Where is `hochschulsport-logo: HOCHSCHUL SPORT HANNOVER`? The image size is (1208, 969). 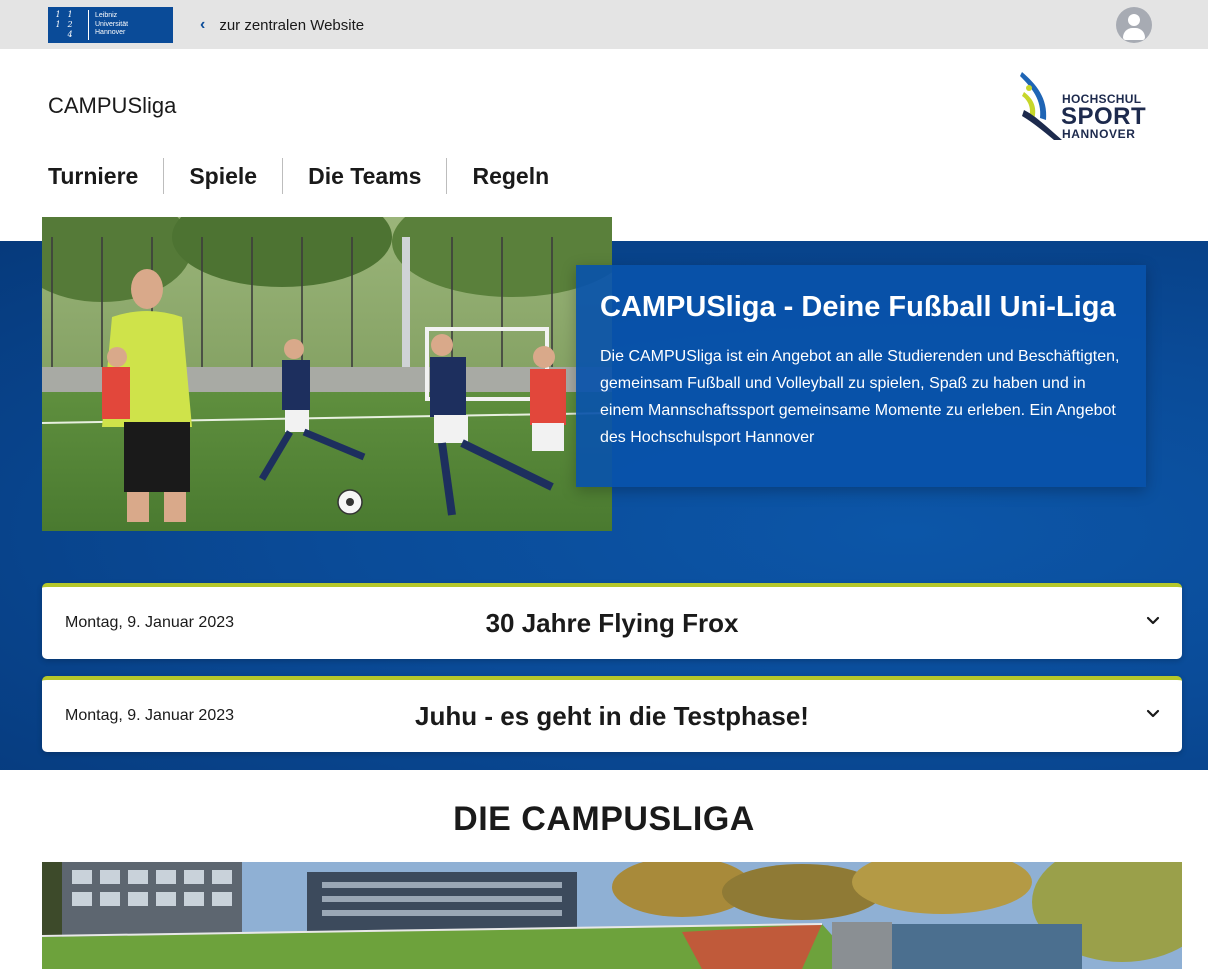 hochschulsport-logo: HOCHSCHUL SPORT HANNOVER is located at coordinates (1083, 106).